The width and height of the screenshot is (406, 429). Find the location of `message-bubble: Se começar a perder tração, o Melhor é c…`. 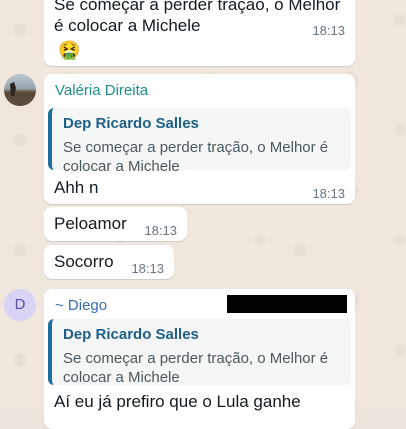

message-bubble: Se começar a perder tração, o Melhor é c… is located at coordinates (199, 33).